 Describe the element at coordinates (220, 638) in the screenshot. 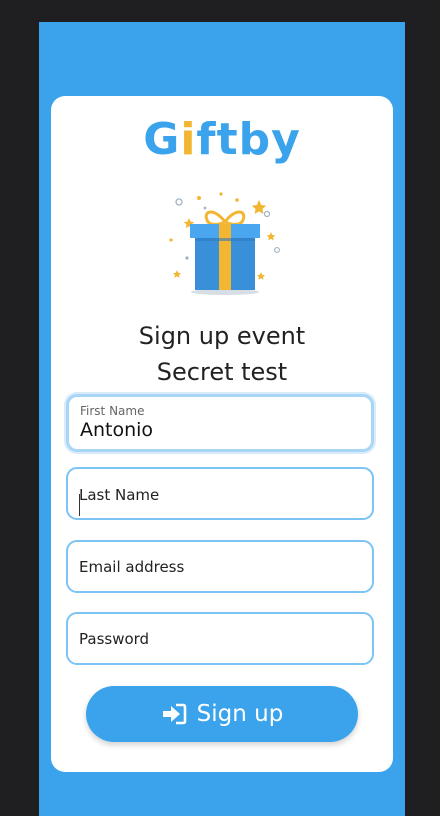

I see `password-field: Password` at that location.